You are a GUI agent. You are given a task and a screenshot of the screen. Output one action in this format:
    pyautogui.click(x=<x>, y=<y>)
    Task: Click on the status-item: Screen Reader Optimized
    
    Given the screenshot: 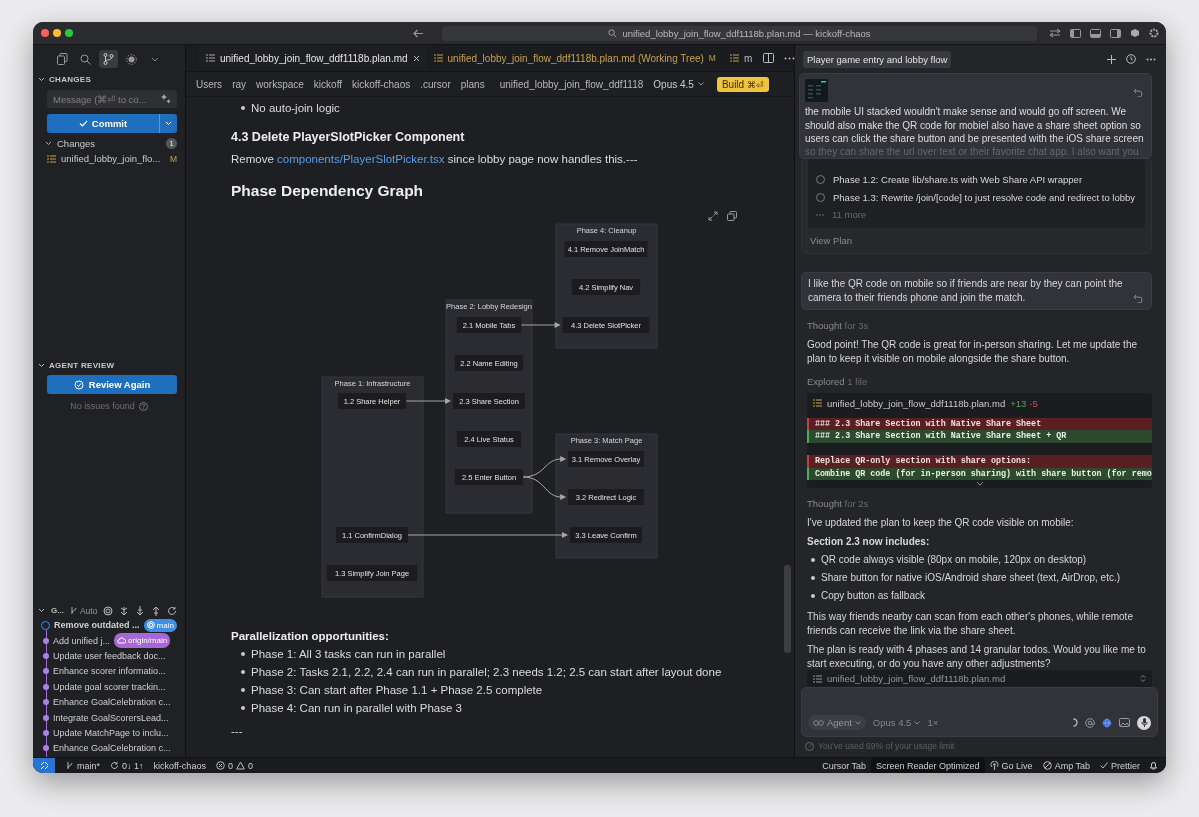 What is the action you would take?
    pyautogui.click(x=928, y=765)
    